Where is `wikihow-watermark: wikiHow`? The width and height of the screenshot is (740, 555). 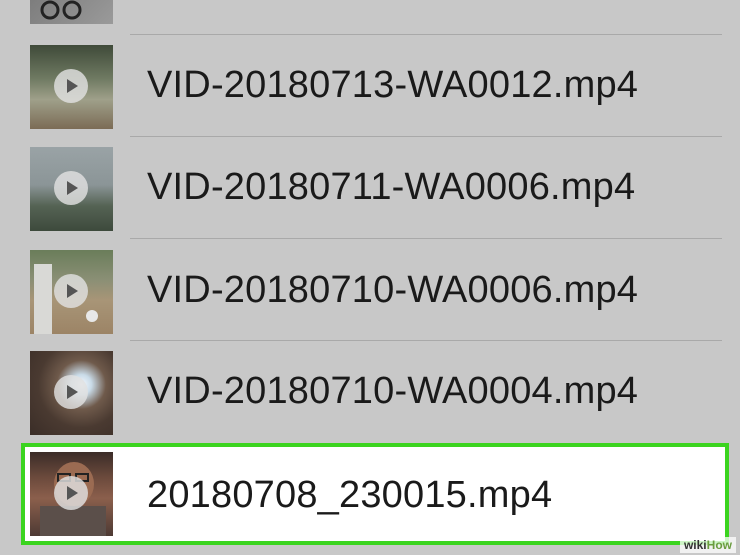 wikihow-watermark: wikiHow is located at coordinates (707, 545).